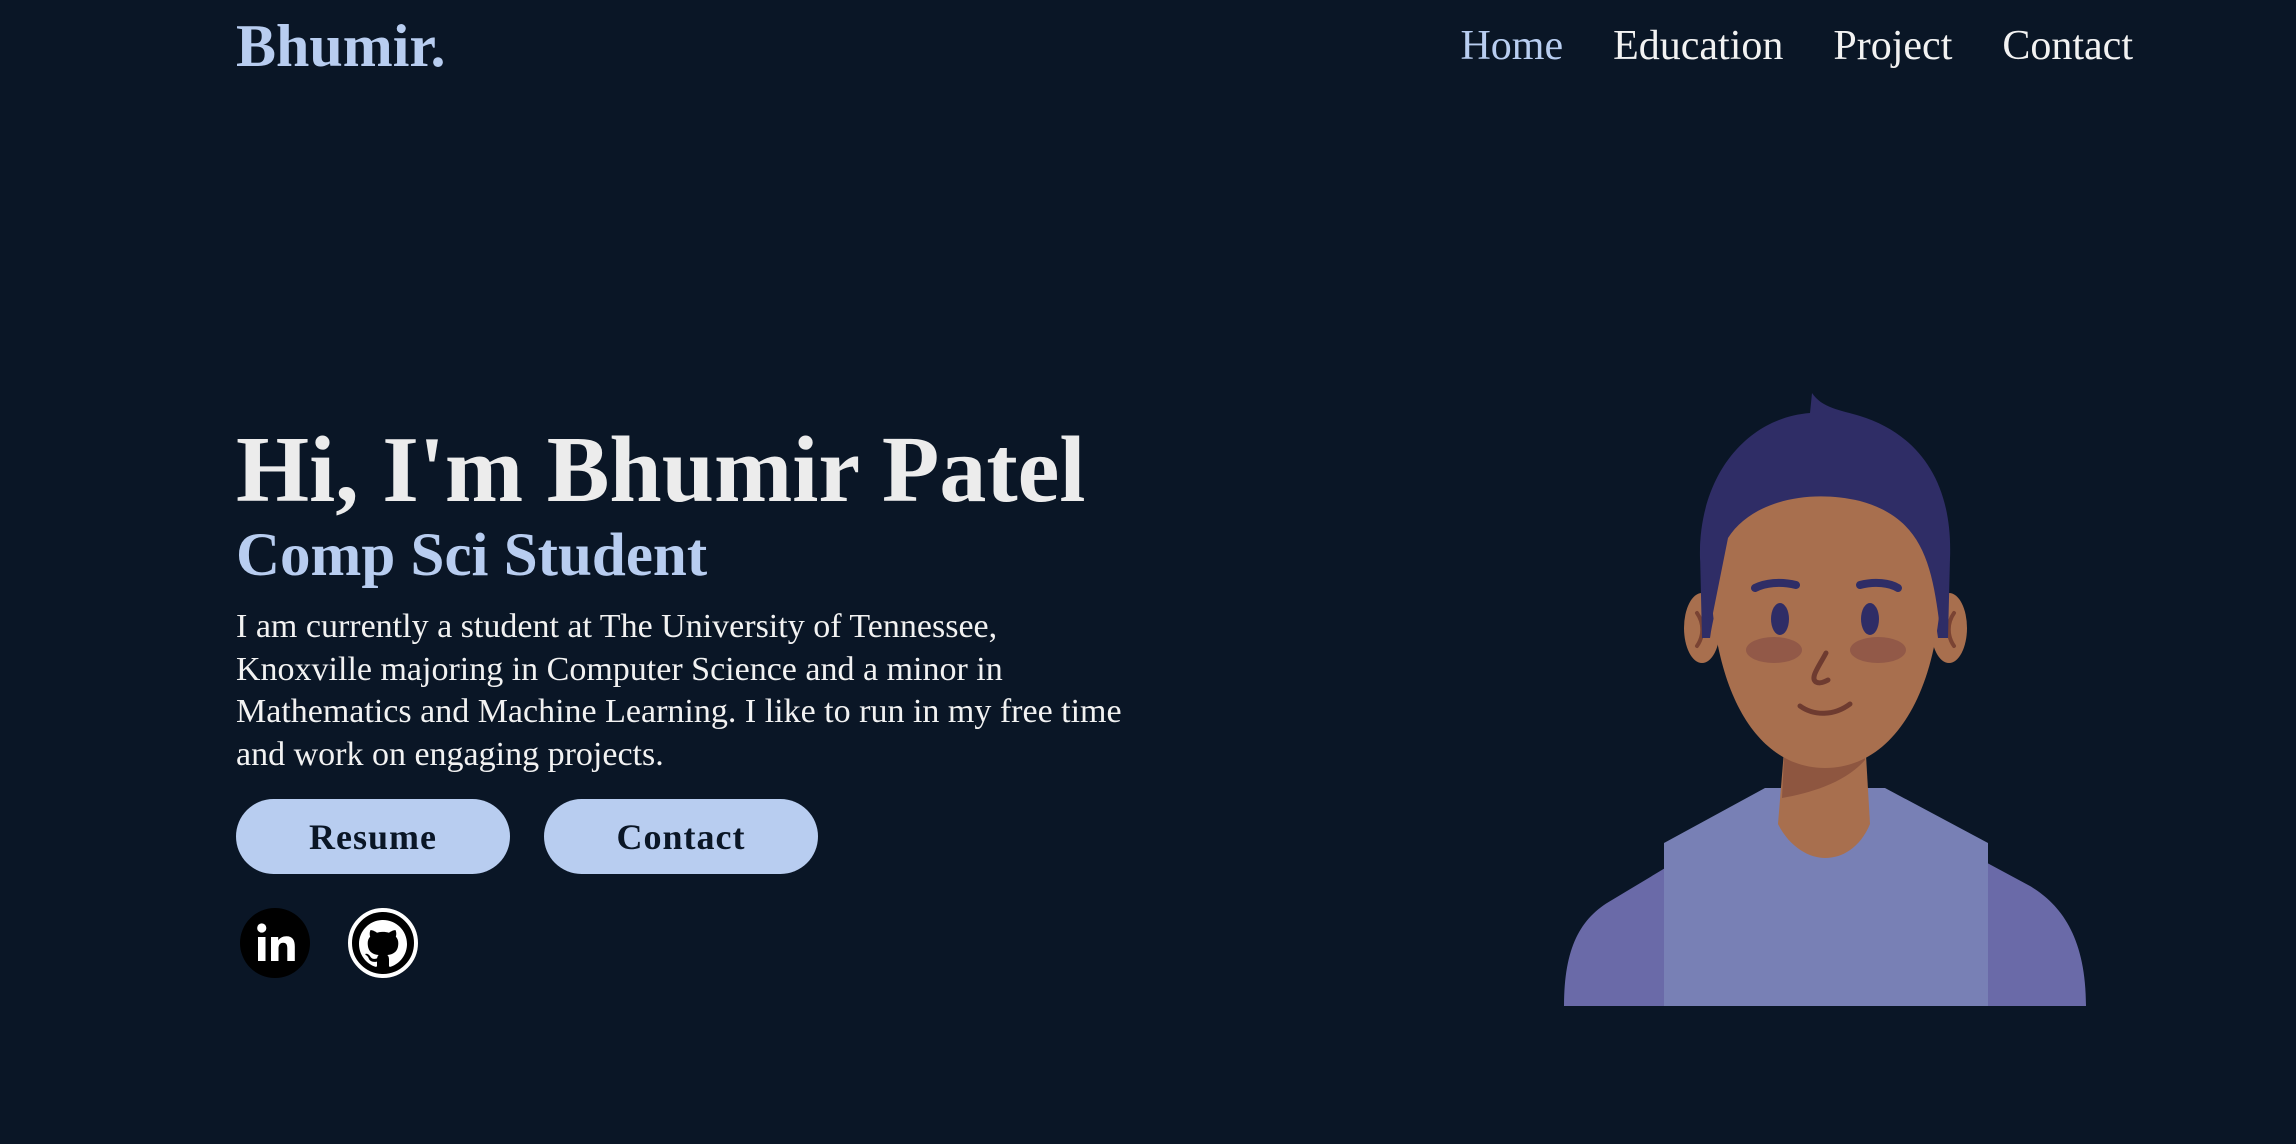 This screenshot has height=1144, width=2296. What do you see at coordinates (527, 836) in the screenshot?
I see `hero-buttons: Resume Contact` at bounding box center [527, 836].